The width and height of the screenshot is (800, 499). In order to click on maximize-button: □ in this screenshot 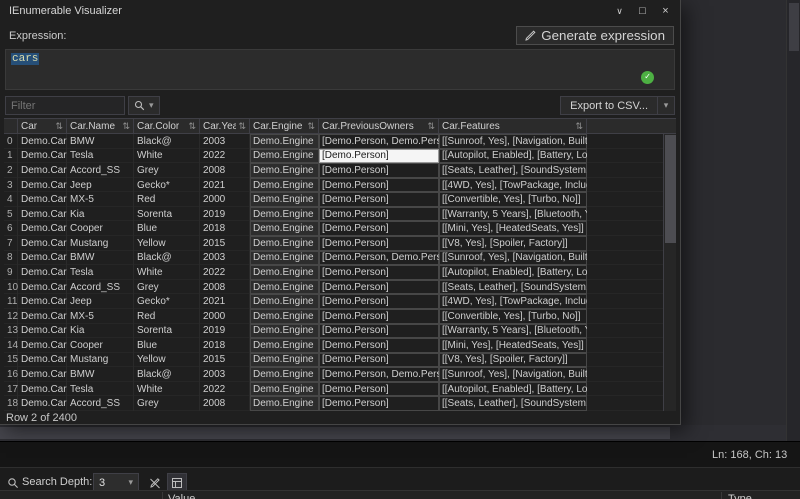, I will do `click(642, 11)`.